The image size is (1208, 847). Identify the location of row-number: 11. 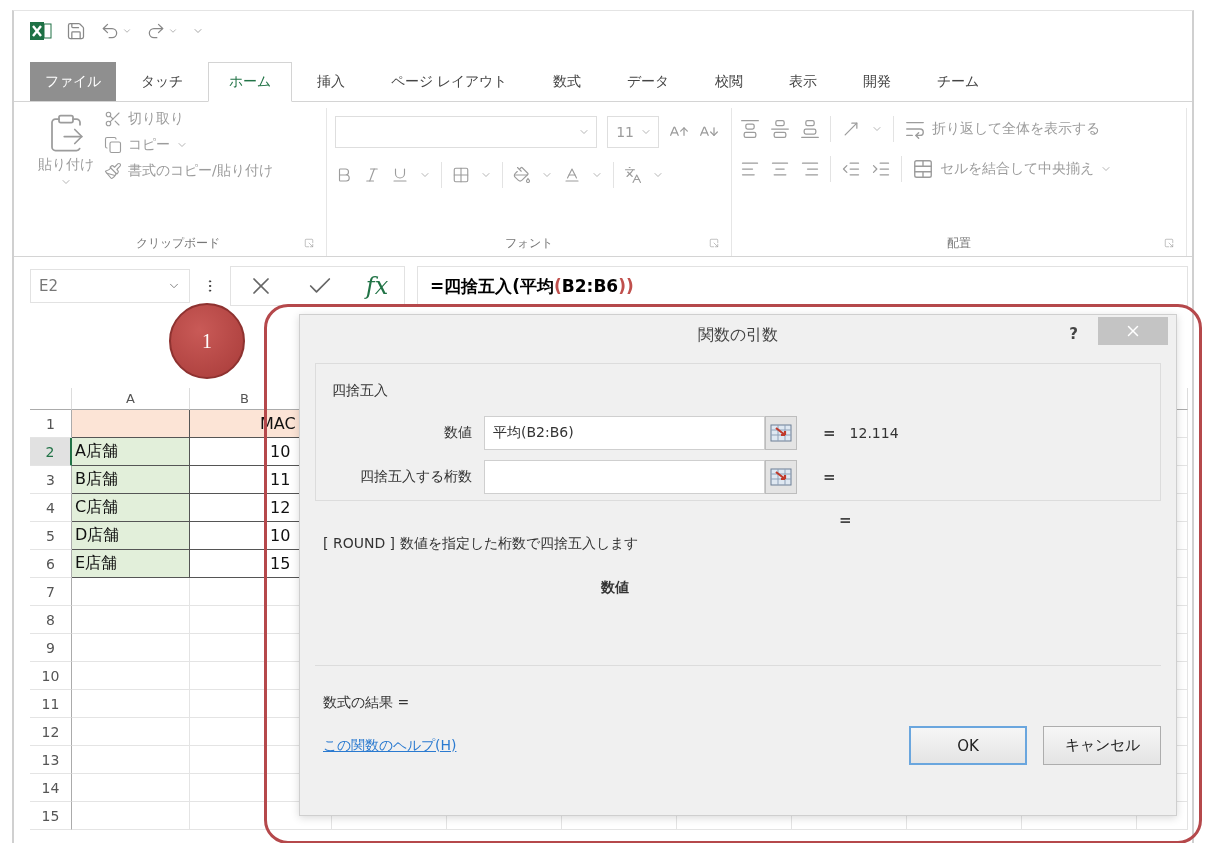
(51, 704).